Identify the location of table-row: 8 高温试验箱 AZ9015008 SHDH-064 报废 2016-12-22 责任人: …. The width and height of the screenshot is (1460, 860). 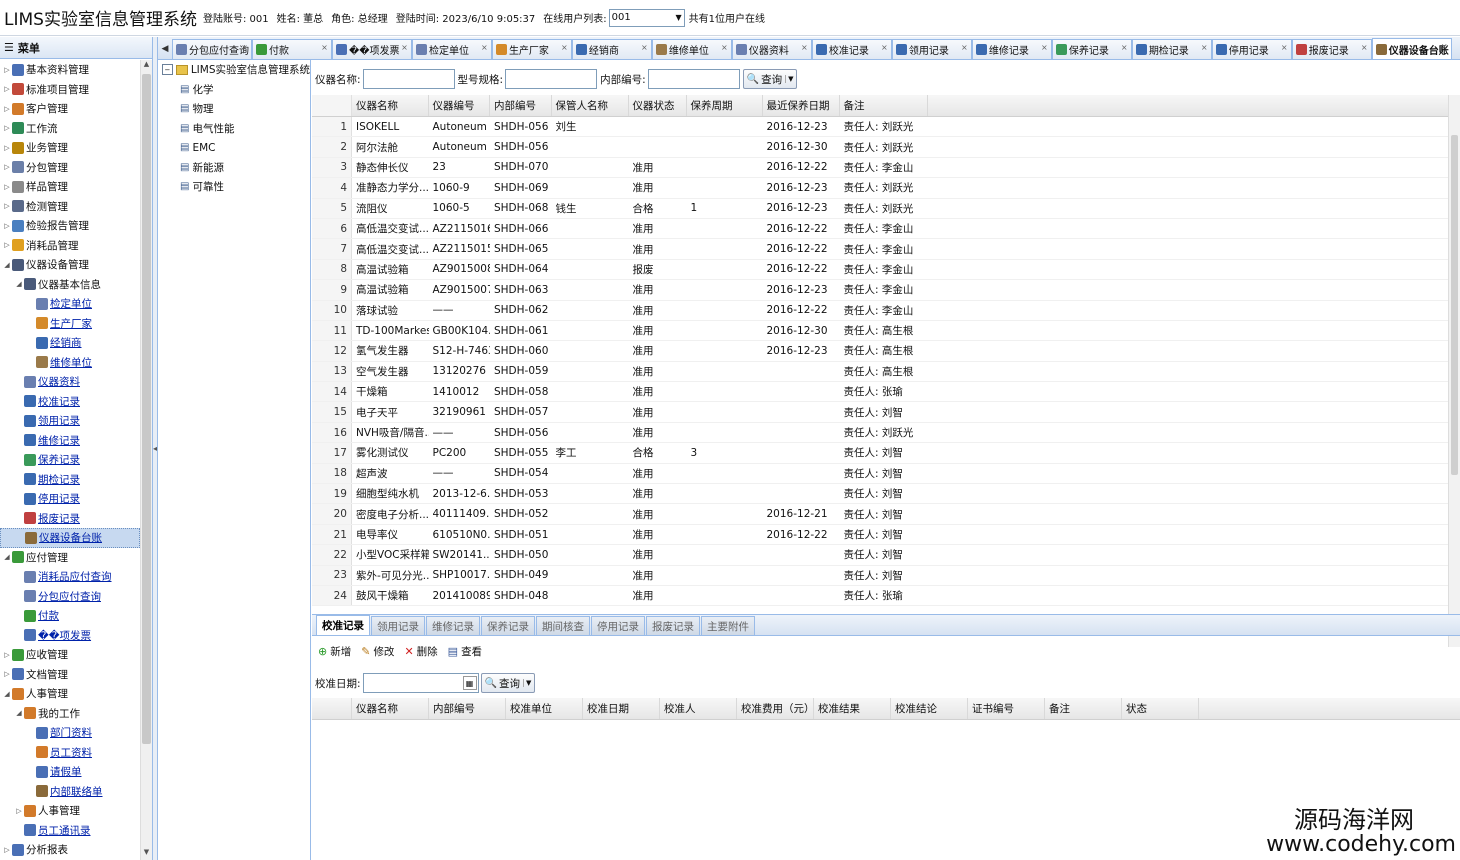
(886, 270).